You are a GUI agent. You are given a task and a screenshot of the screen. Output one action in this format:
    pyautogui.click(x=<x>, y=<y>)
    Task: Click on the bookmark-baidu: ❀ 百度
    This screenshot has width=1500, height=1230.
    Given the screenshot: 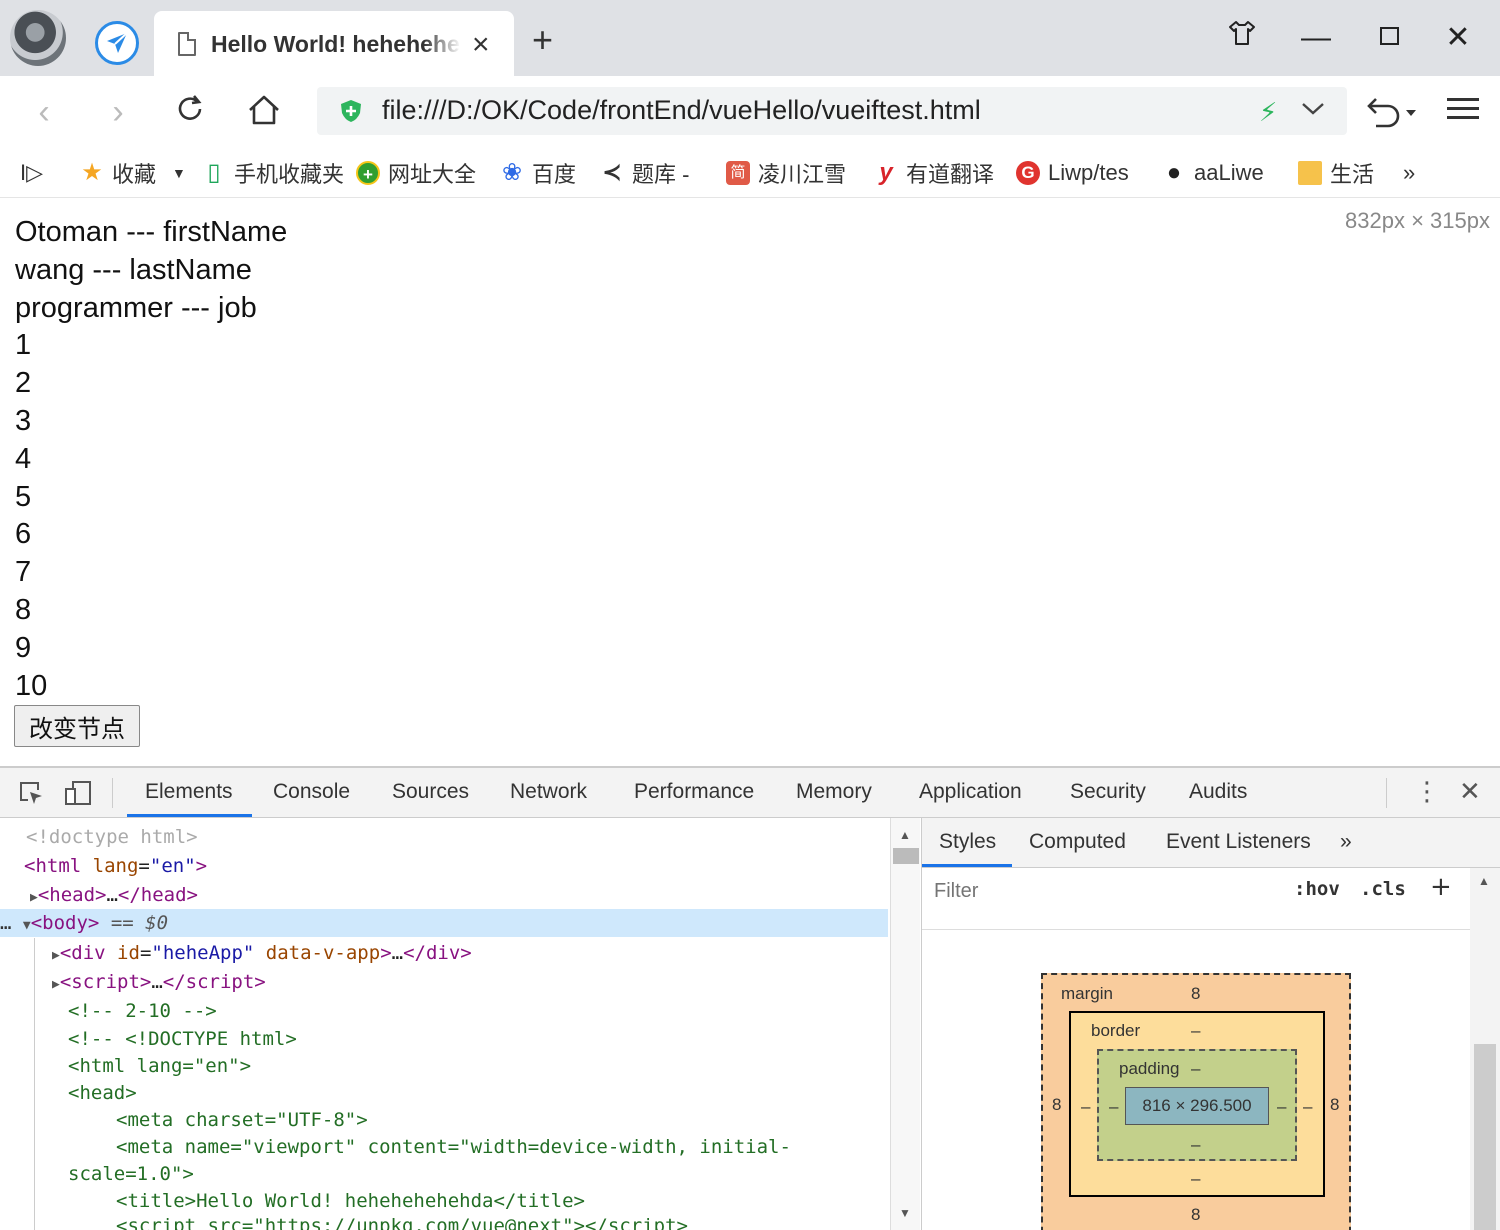 What is the action you would take?
    pyautogui.click(x=538, y=173)
    